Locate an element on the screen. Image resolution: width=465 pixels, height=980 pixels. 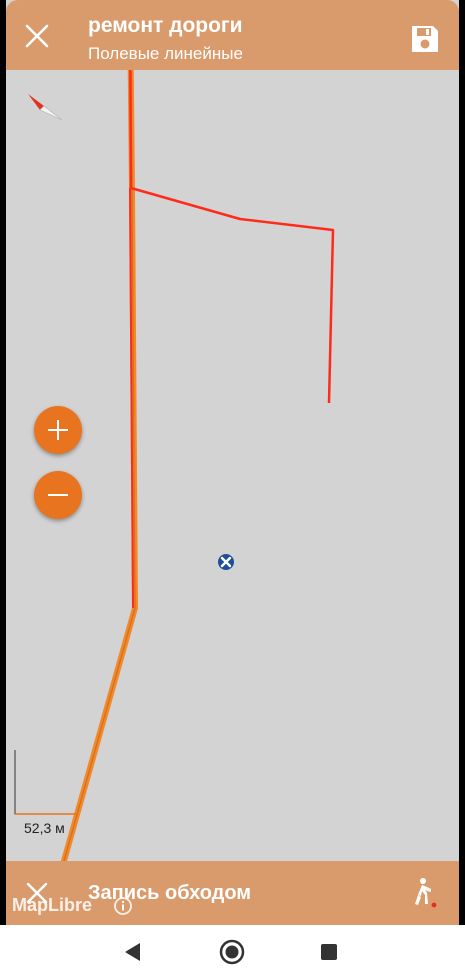
system-navigation-bar is located at coordinates (232, 952).